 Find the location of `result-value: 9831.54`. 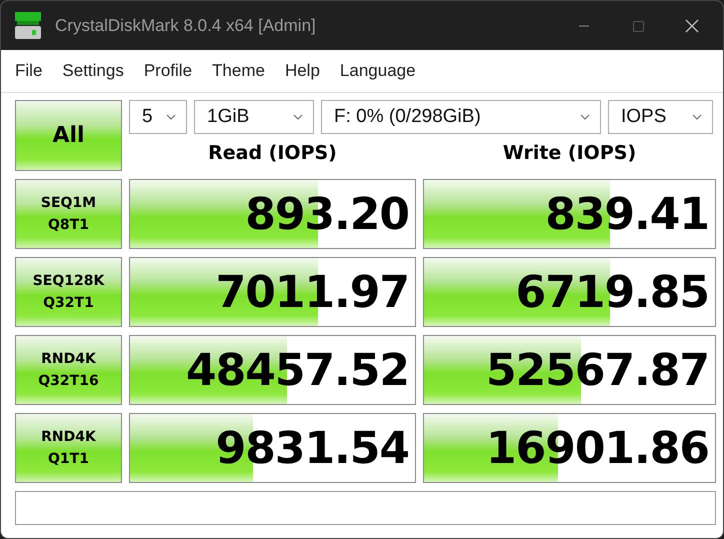

result-value: 9831.54 is located at coordinates (313, 448).